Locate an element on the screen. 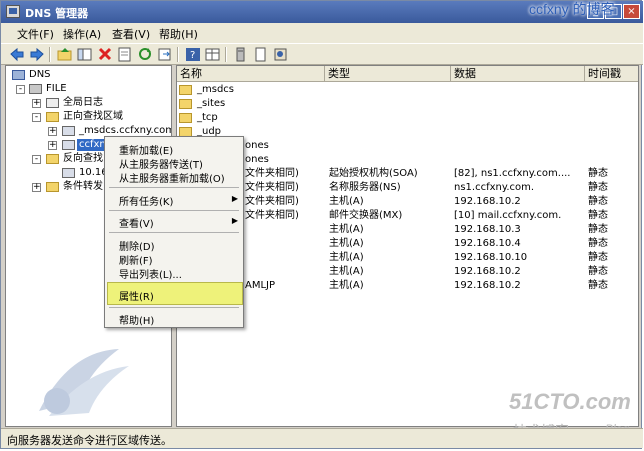  list-row: AMLJP 主机(A) 192.168.10.2 静态 is located at coordinates (407, 286).